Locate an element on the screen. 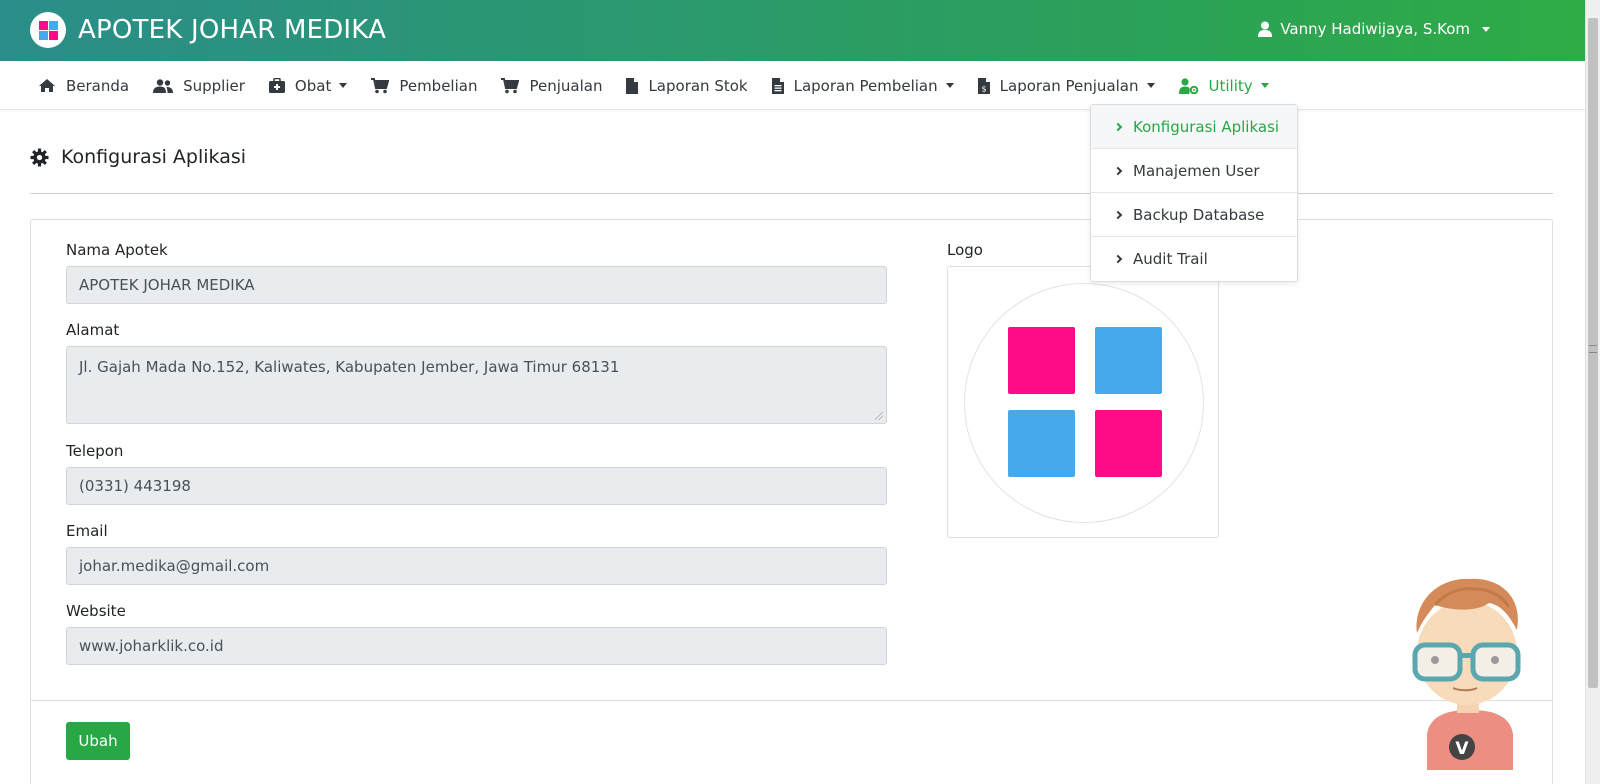 The height and width of the screenshot is (784, 1600). scrollbar-thumb is located at coordinates (1593, 353).